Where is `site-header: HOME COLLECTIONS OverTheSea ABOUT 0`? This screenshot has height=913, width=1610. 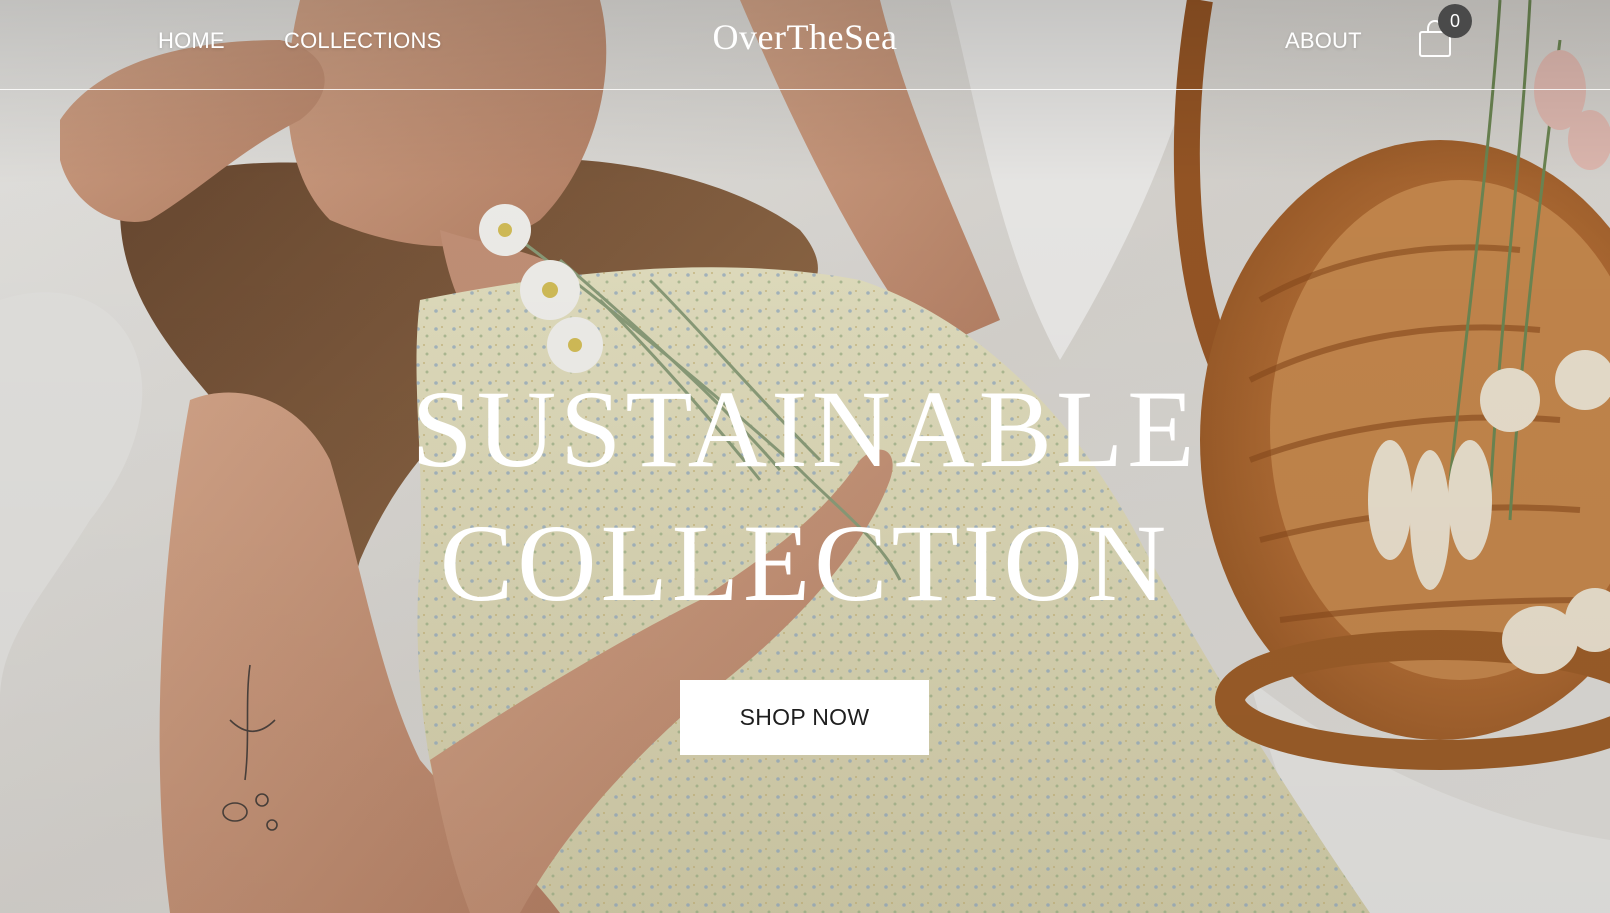 site-header: HOME COLLECTIONS OverTheSea ABOUT 0 is located at coordinates (805, 45).